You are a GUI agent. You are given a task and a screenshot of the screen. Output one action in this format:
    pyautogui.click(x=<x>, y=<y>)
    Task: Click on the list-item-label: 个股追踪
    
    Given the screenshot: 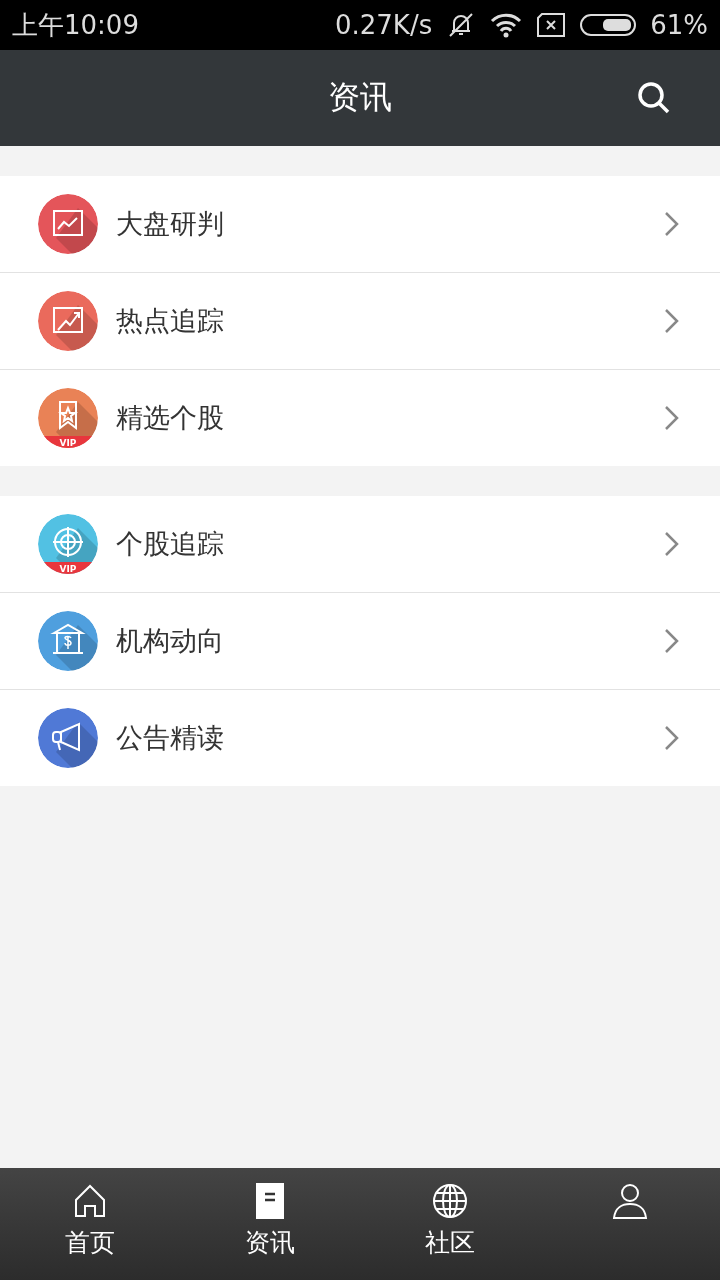 What is the action you would take?
    pyautogui.click(x=381, y=544)
    